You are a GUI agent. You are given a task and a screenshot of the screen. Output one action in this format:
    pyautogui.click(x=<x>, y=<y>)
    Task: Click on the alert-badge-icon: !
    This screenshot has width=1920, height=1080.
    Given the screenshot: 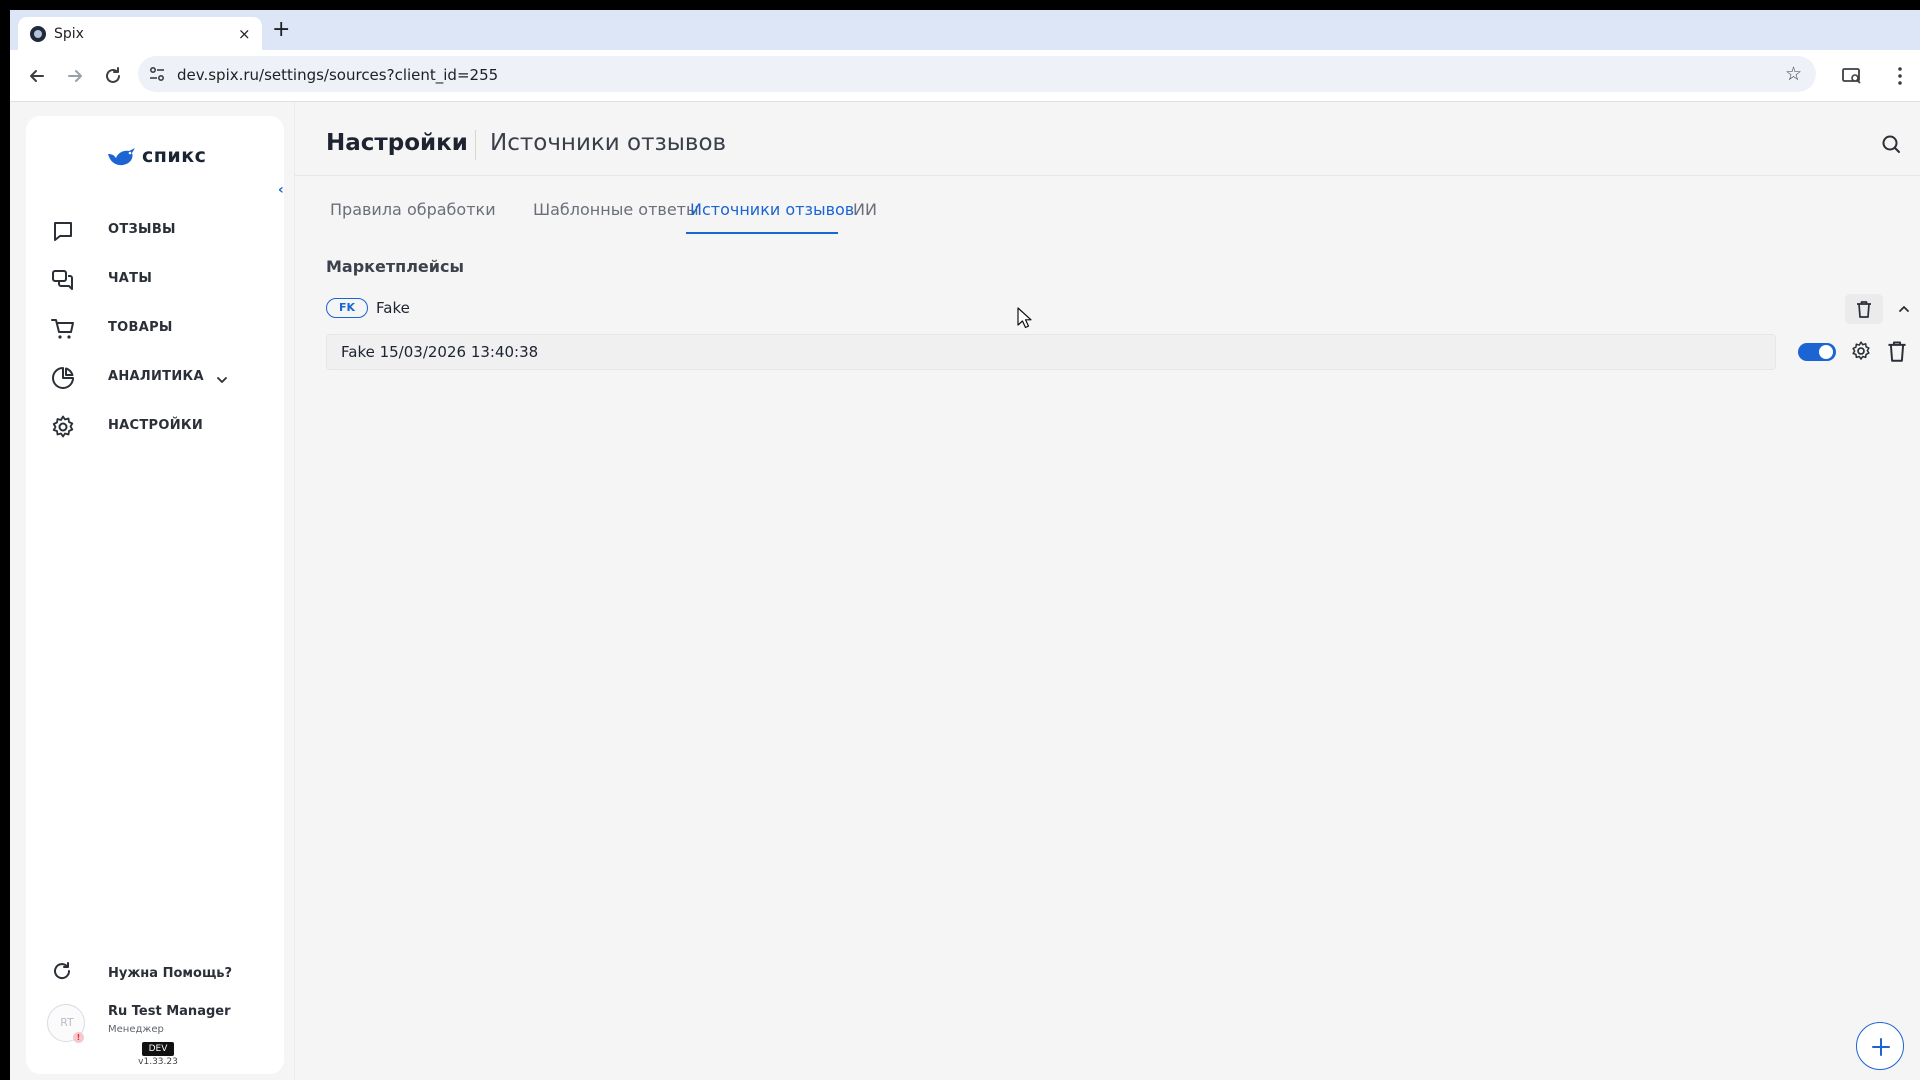 What is the action you would take?
    pyautogui.click(x=78, y=1037)
    